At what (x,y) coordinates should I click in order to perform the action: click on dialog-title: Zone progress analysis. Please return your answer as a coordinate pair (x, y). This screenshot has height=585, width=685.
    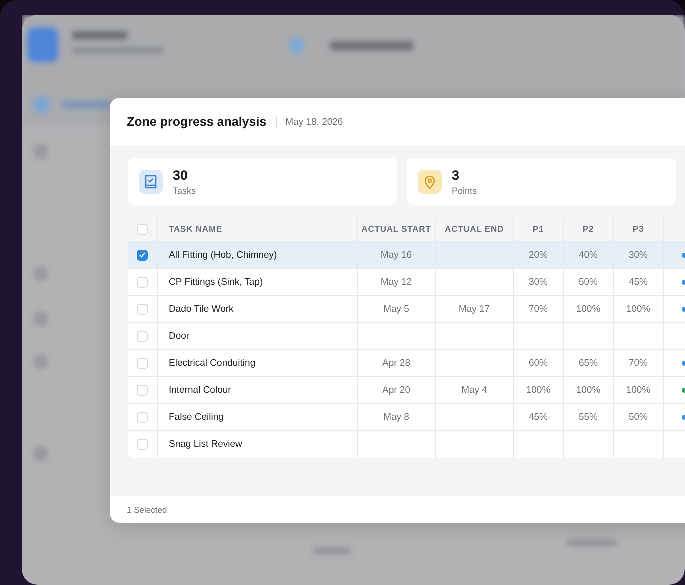
    Looking at the image, I should click on (197, 122).